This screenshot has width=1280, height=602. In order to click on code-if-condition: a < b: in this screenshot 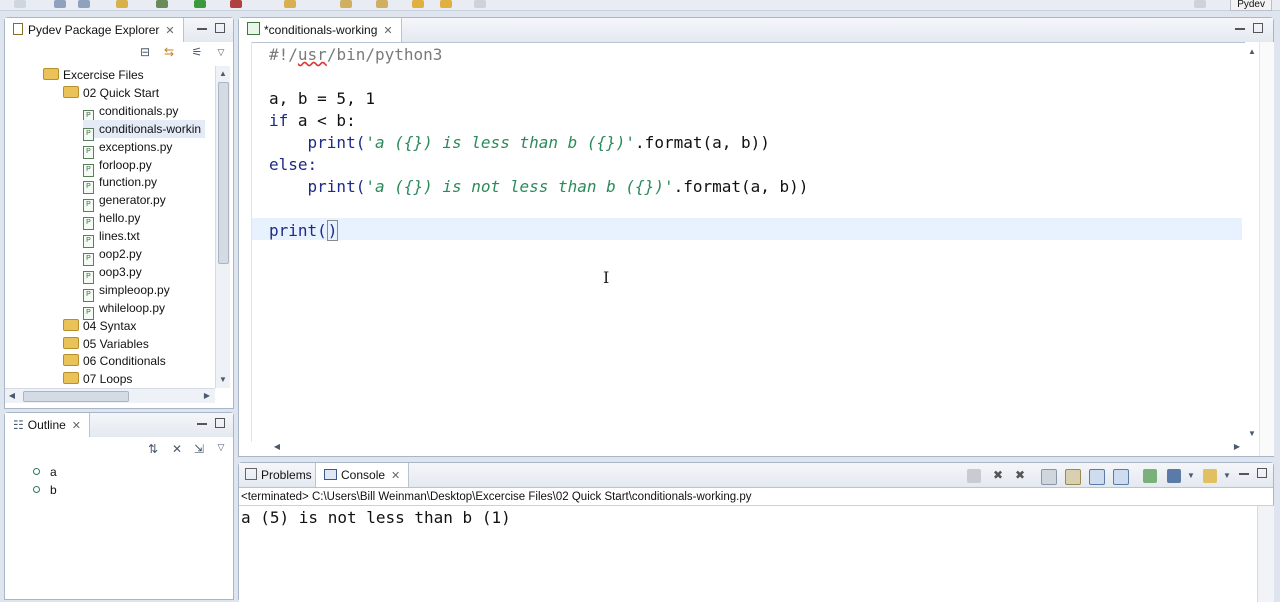, I will do `click(322, 120)`.